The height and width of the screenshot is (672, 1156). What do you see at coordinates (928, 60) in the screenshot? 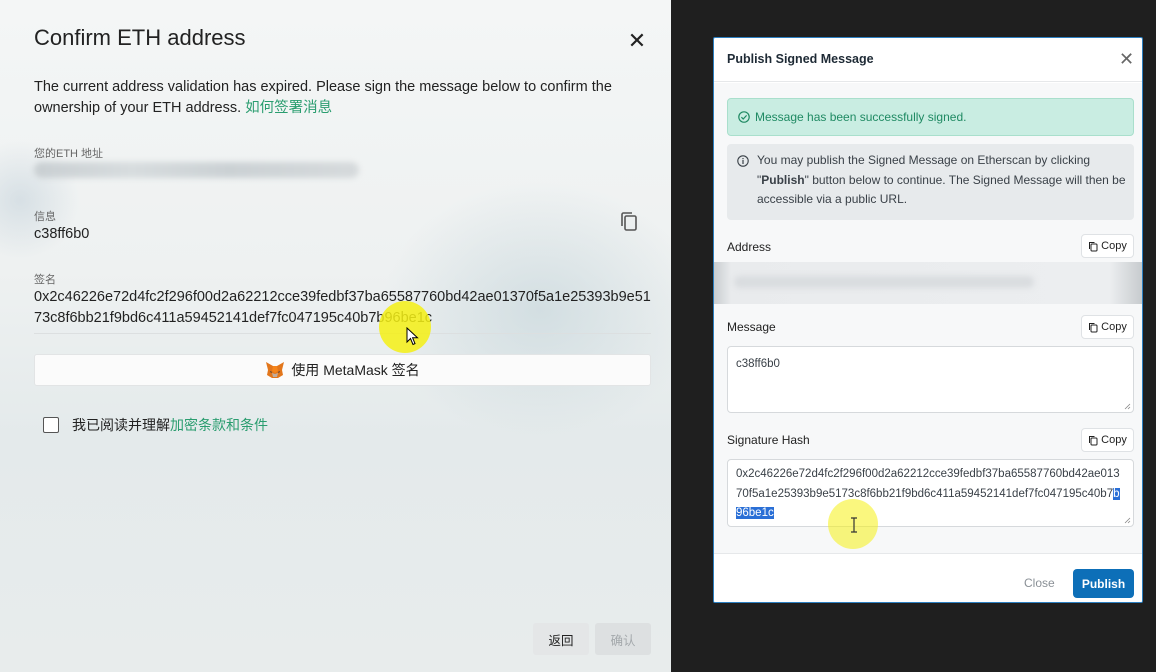
I see `dialog-header: Publish Signed Message ✕` at bounding box center [928, 60].